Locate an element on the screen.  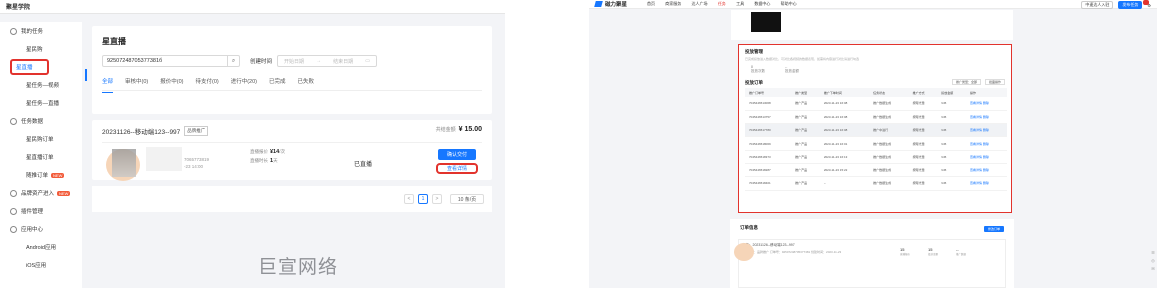
confirm-delivery-button: 确认交付 is located at coordinates (457, 154).